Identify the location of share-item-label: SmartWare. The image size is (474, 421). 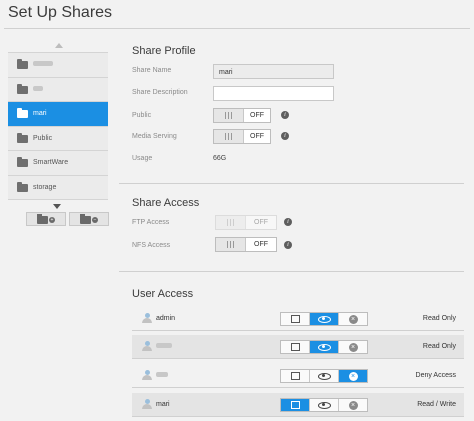
(51, 162).